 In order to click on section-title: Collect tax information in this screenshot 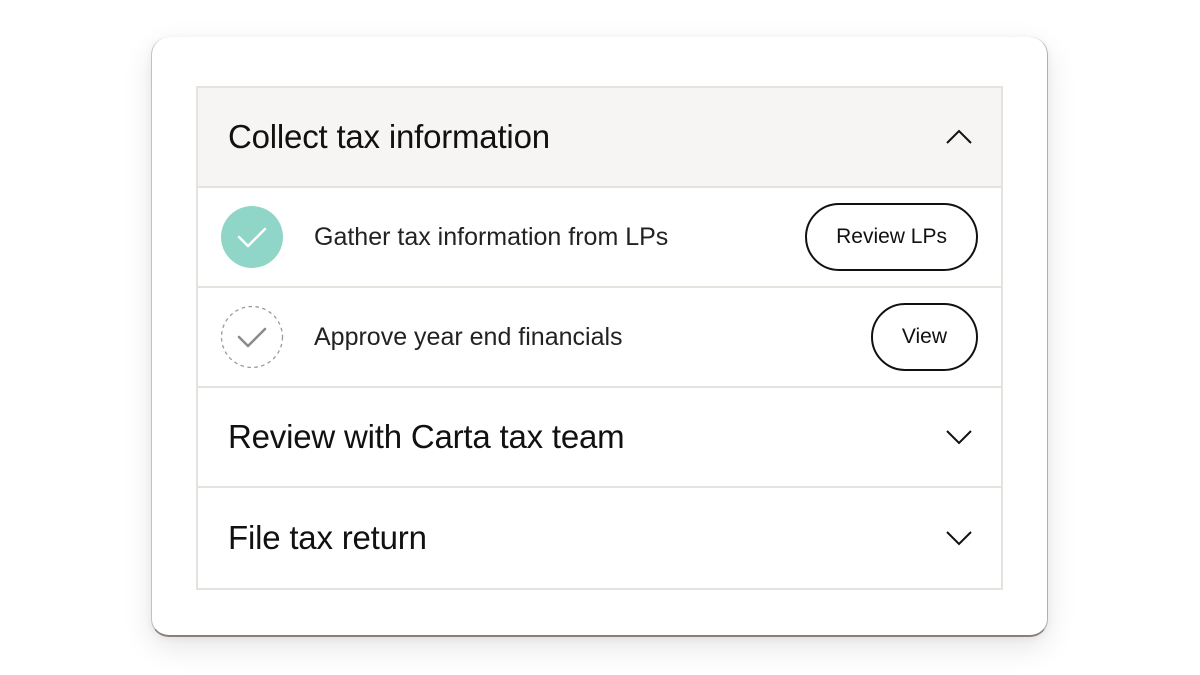, I will do `click(389, 136)`.